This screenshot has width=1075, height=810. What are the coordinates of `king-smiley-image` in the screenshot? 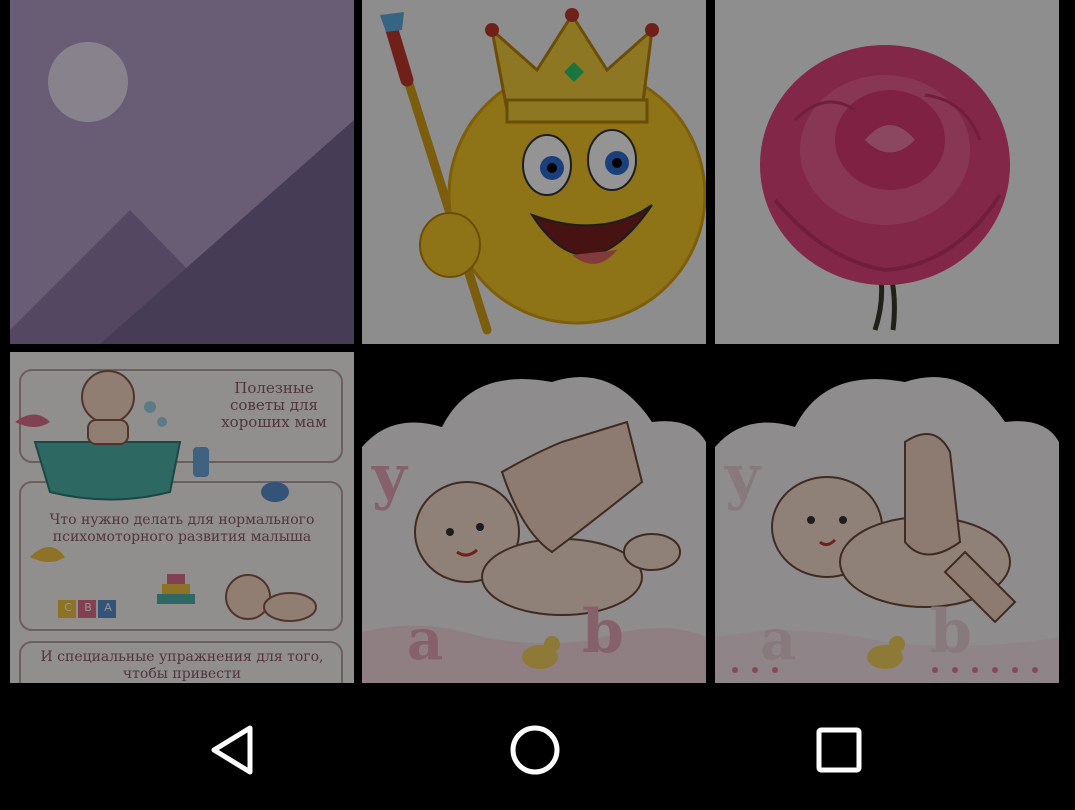 It's located at (534, 172).